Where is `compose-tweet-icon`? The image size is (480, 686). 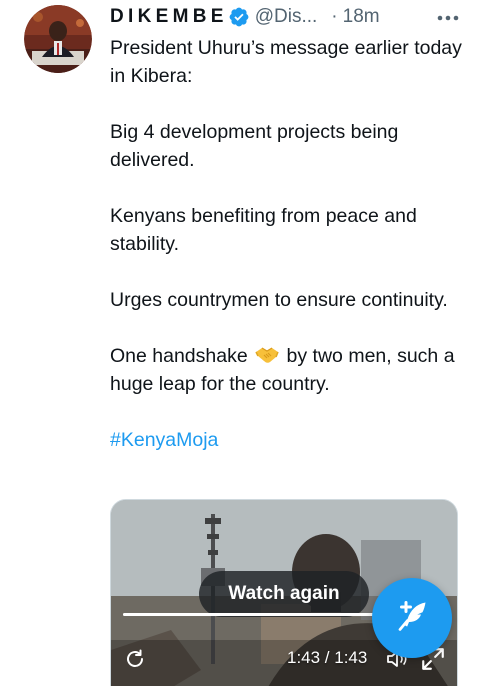
compose-tweet-icon is located at coordinates (412, 618).